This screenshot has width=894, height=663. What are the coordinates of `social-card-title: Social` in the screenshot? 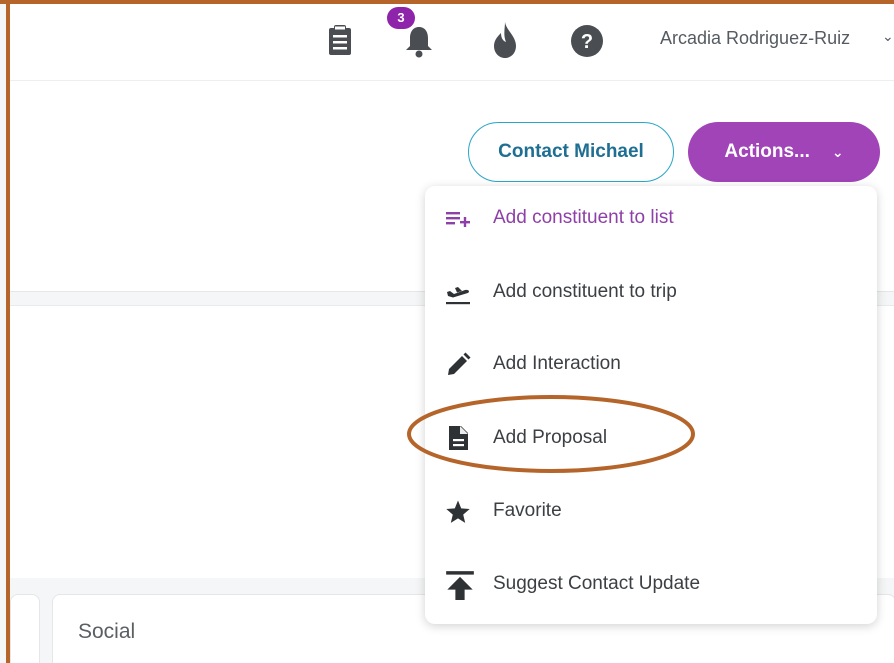 It's located at (107, 631).